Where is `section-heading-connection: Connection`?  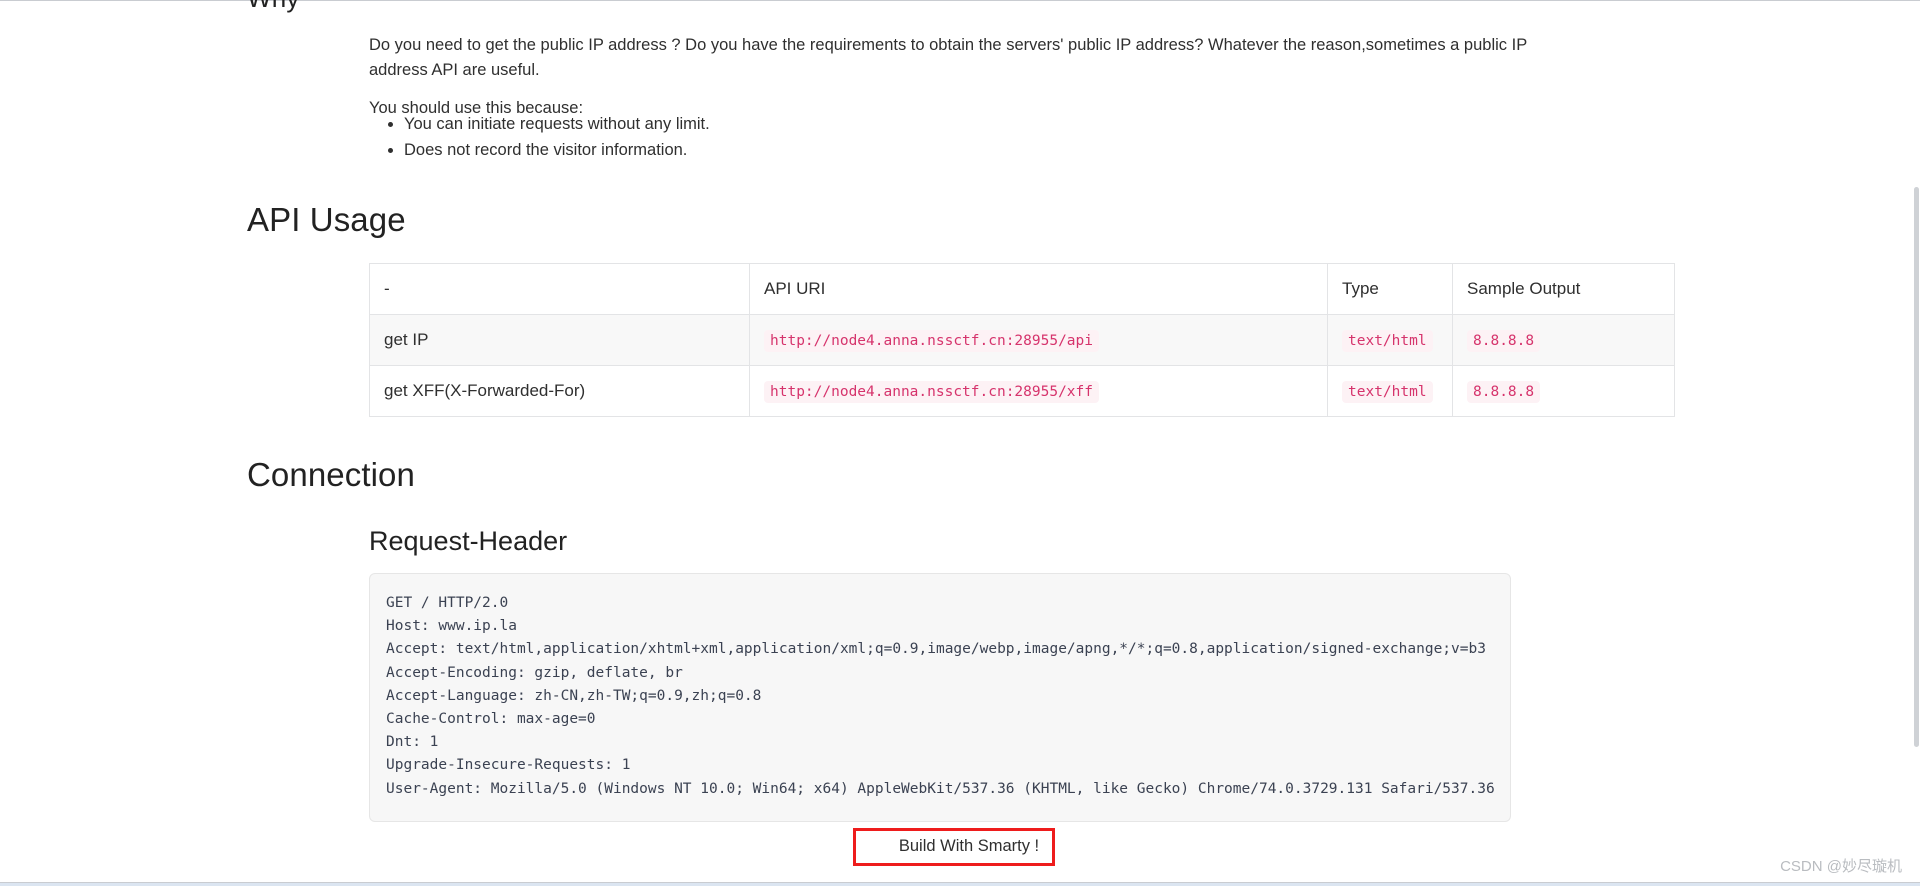
section-heading-connection: Connection is located at coordinates (331, 474).